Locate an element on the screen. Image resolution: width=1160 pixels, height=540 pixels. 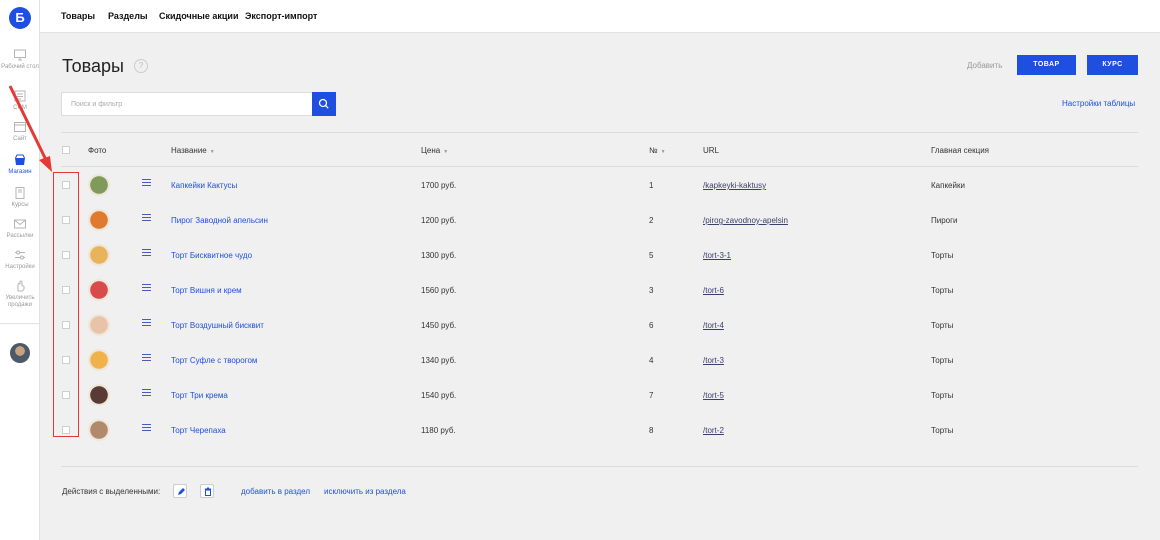
product-url-link: /tort-2 is located at coordinates (713, 430).